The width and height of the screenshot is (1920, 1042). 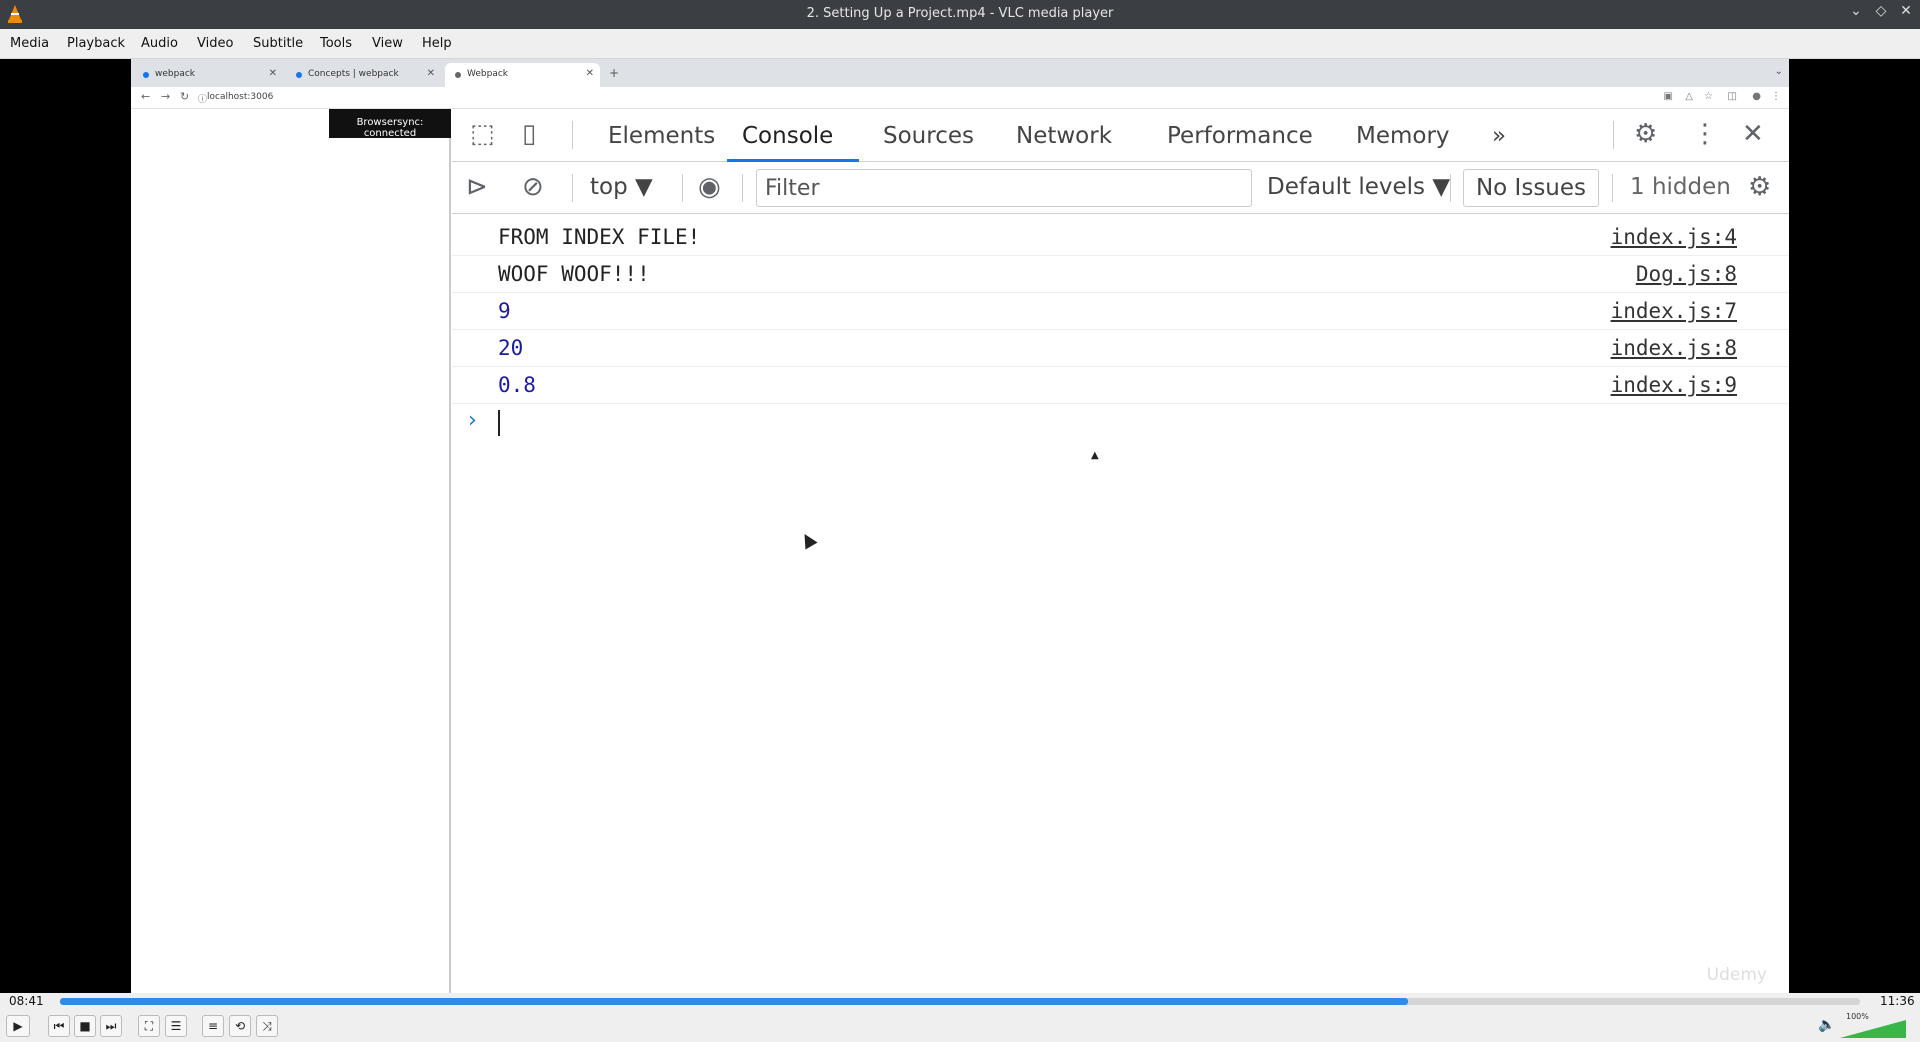 I want to click on prompt-chevron-icon: ›, so click(x=472, y=420).